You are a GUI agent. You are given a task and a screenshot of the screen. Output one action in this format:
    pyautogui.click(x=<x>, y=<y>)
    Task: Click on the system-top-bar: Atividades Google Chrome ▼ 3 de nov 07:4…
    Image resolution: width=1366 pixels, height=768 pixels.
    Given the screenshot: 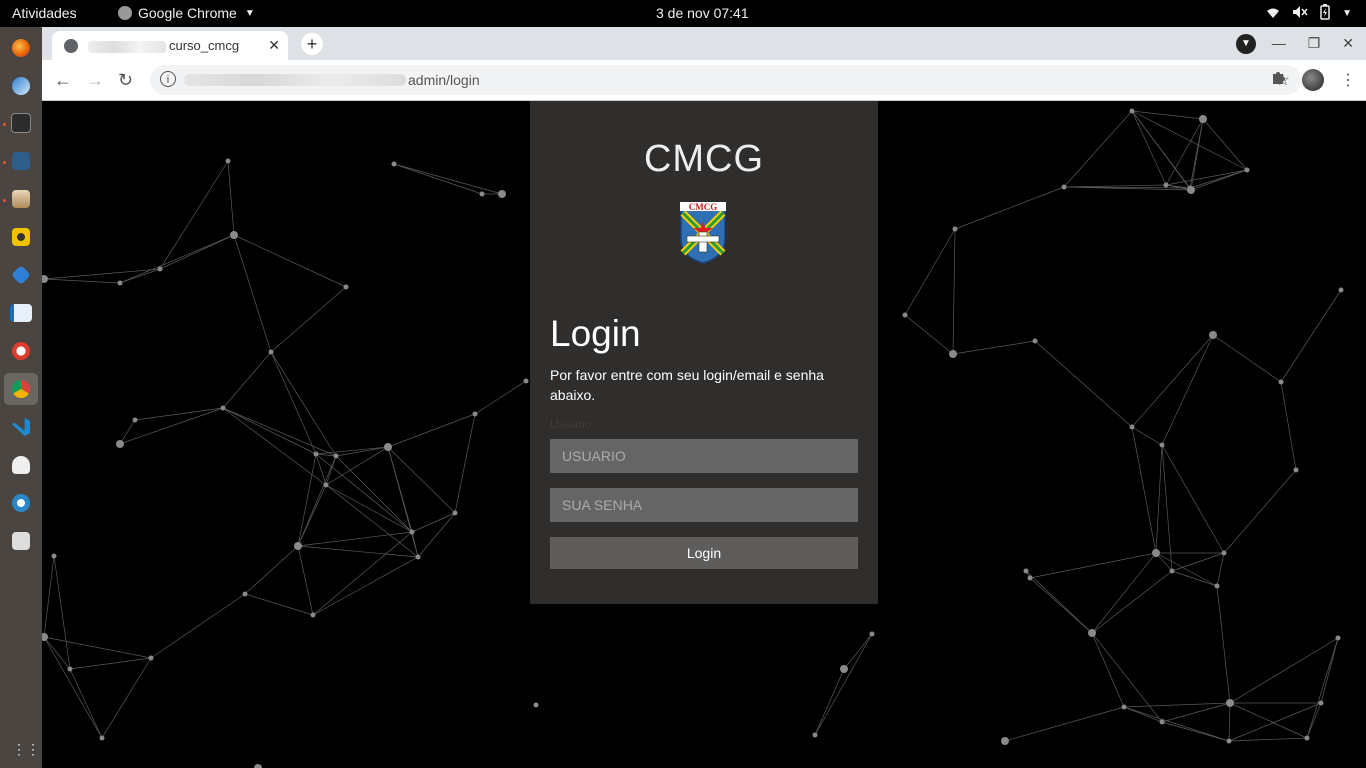 What is the action you would take?
    pyautogui.click(x=683, y=13)
    